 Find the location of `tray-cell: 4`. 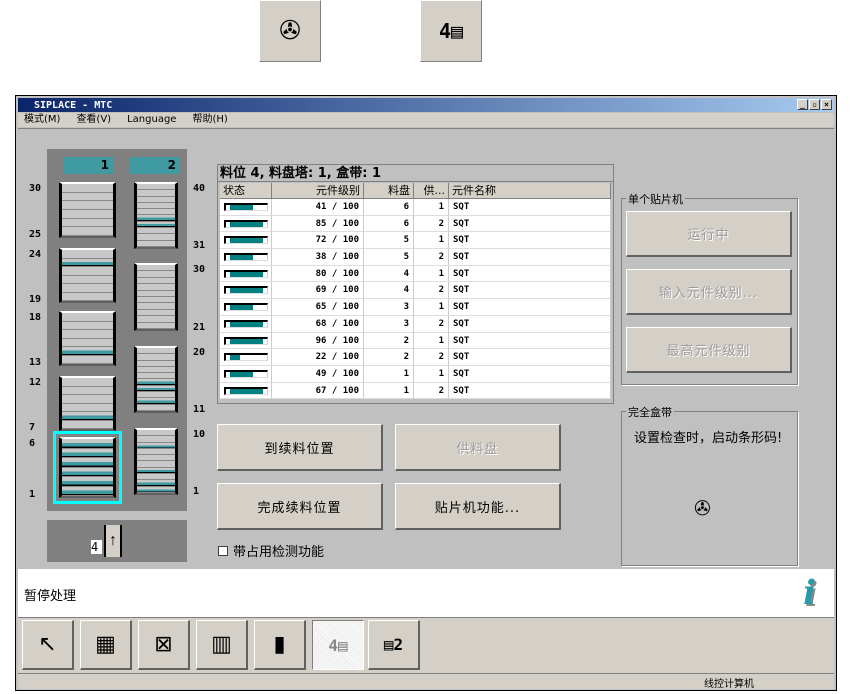

tray-cell: 4 is located at coordinates (389, 274).